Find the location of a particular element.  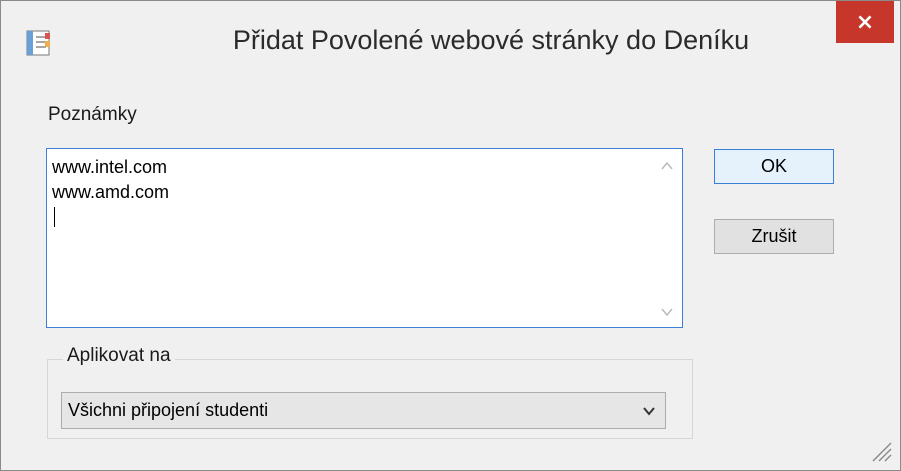

scroll-down-icon is located at coordinates (667, 313).